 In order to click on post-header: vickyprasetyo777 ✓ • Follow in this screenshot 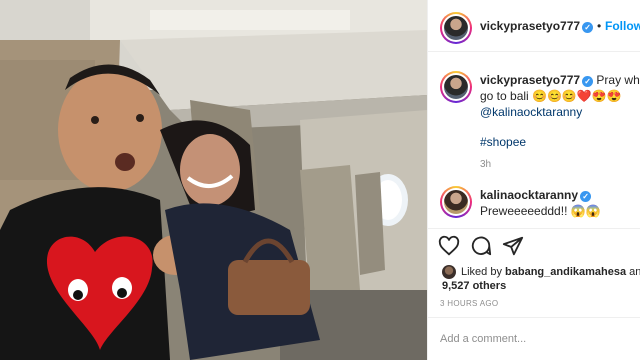, I will do `click(534, 26)`.